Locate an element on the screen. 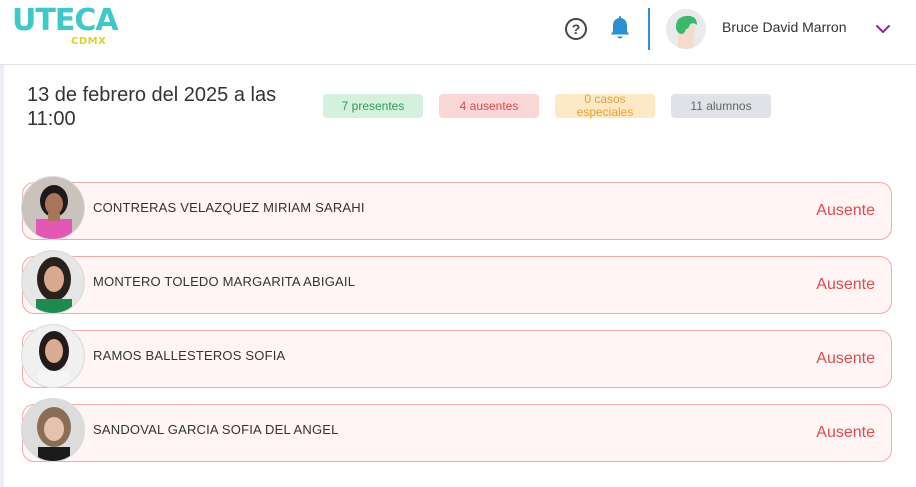  user-avatar is located at coordinates (686, 29).